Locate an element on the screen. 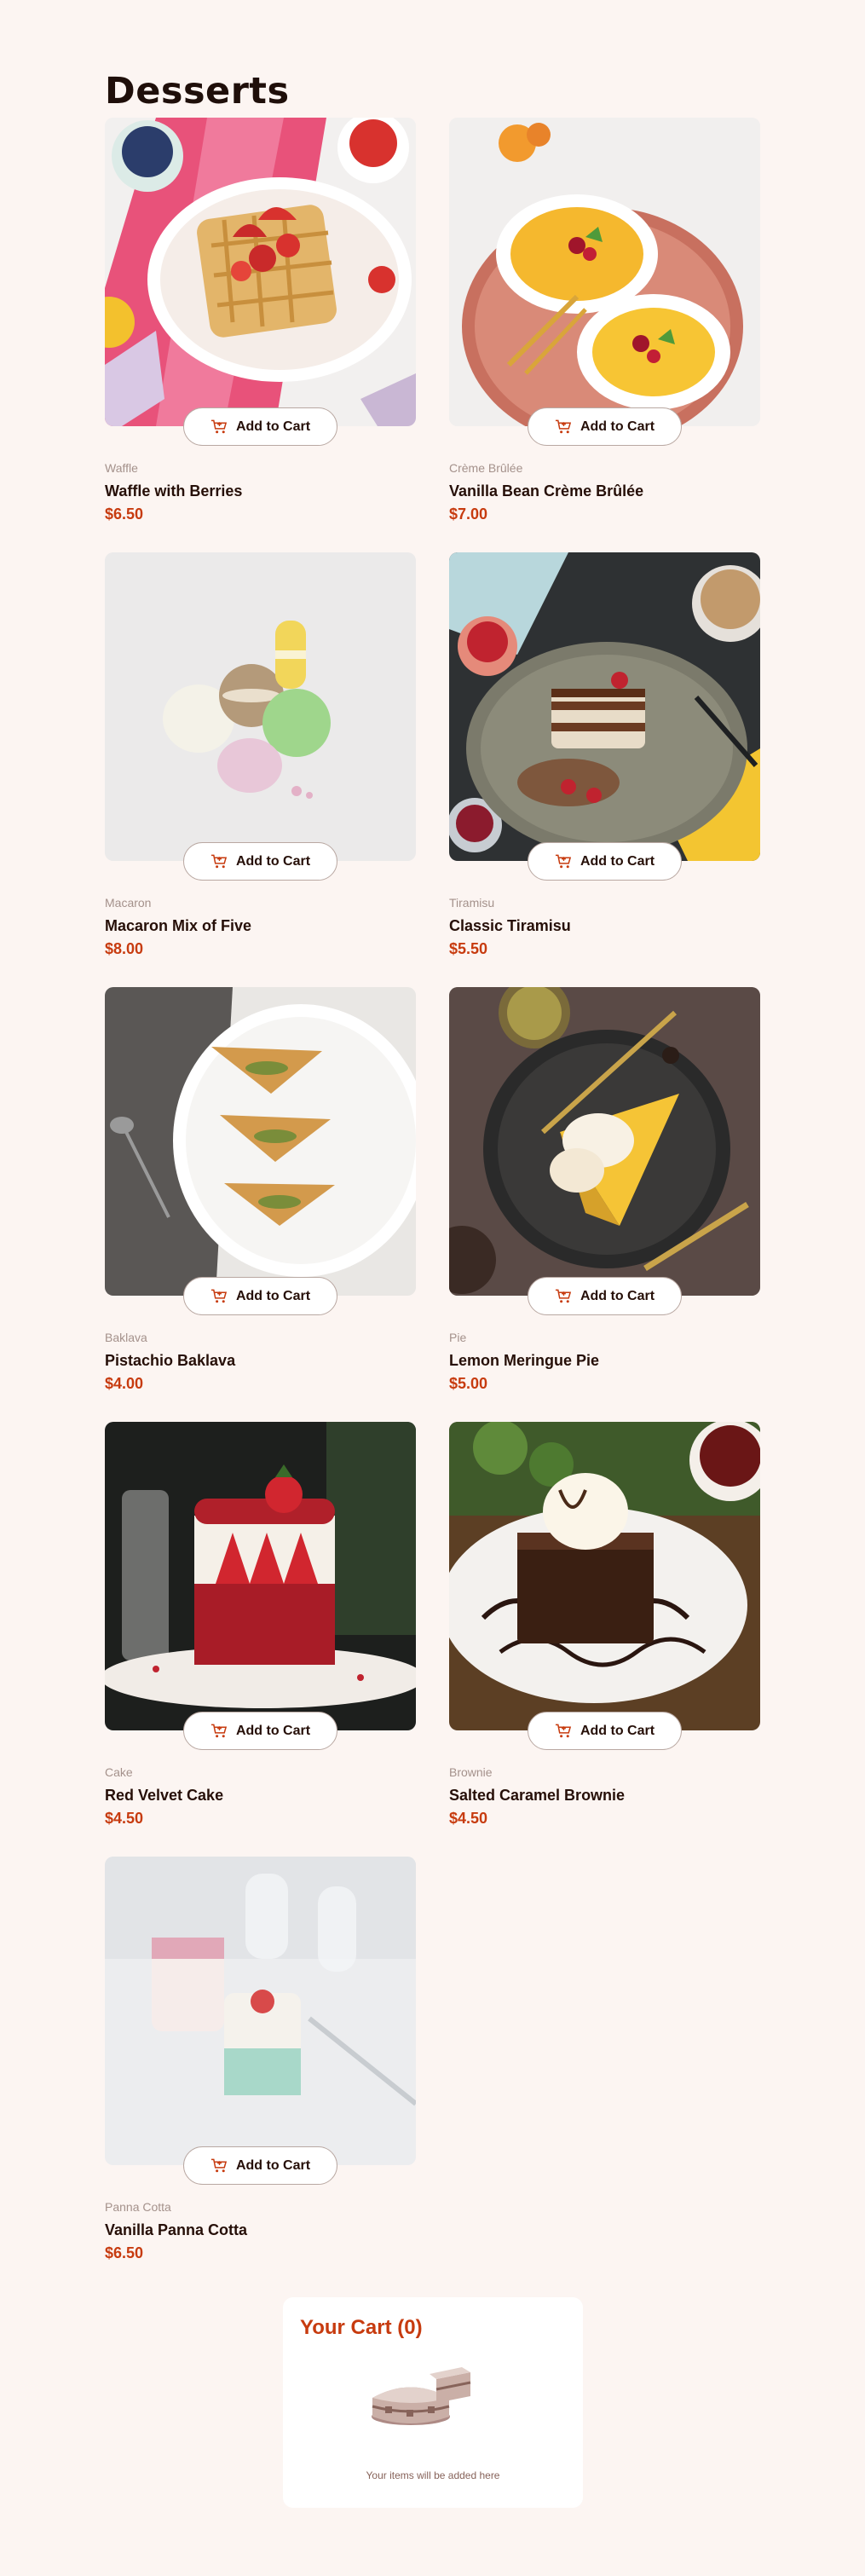 This screenshot has height=2576, width=865. product-image-creme-brulee is located at coordinates (604, 272).